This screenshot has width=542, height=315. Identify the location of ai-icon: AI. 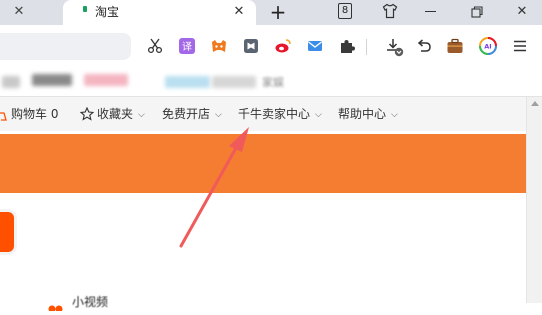
(488, 46).